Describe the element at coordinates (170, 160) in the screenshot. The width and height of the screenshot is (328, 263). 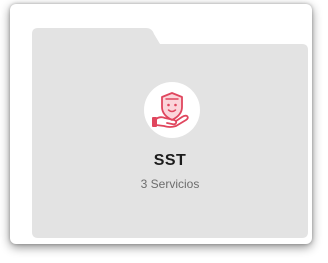
I see `card-title: SST` at that location.